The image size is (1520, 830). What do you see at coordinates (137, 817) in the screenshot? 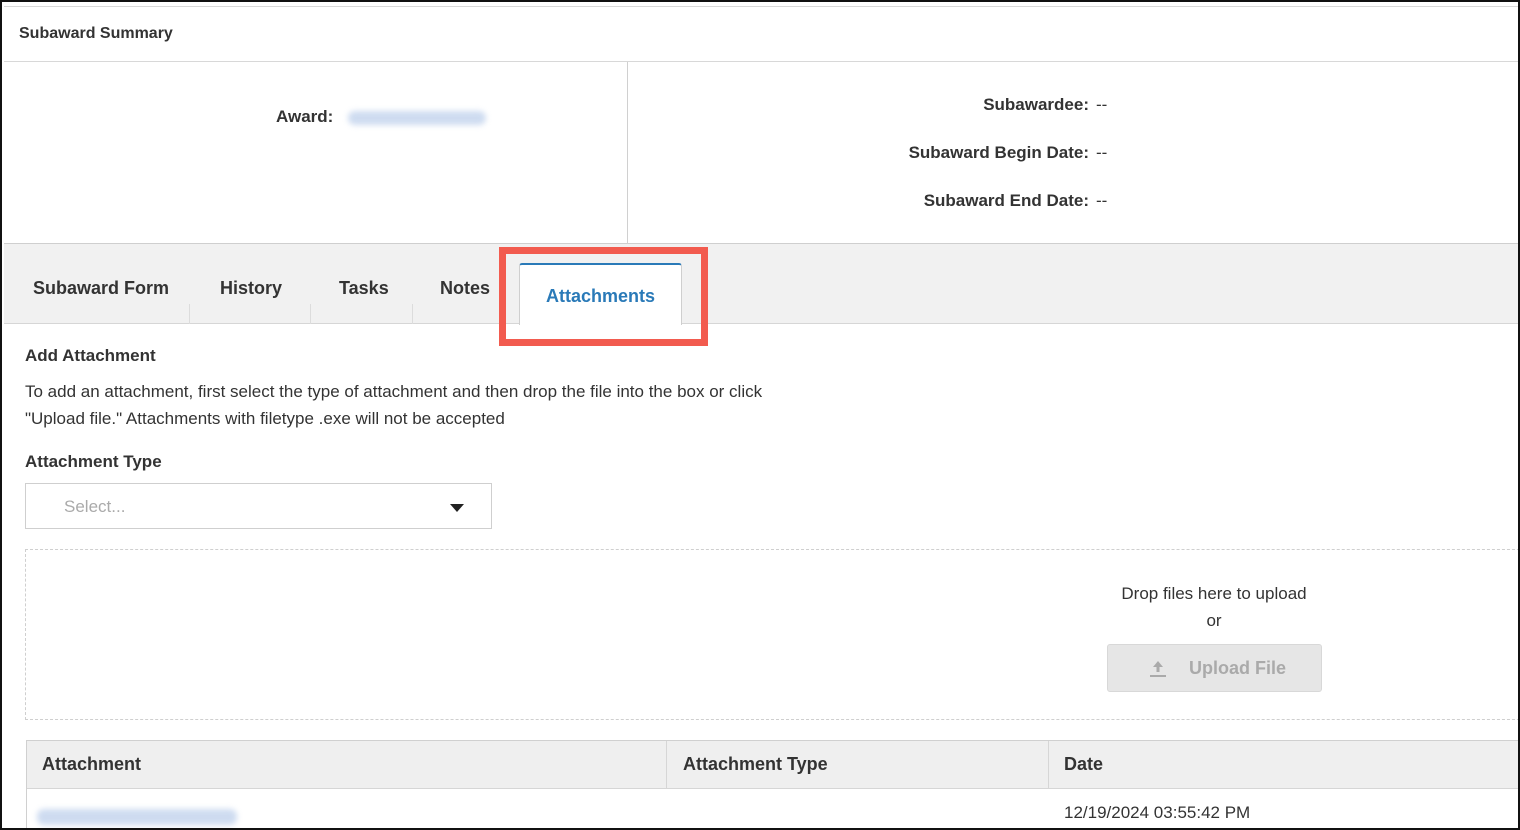
I see `attachment-link-redacted` at bounding box center [137, 817].